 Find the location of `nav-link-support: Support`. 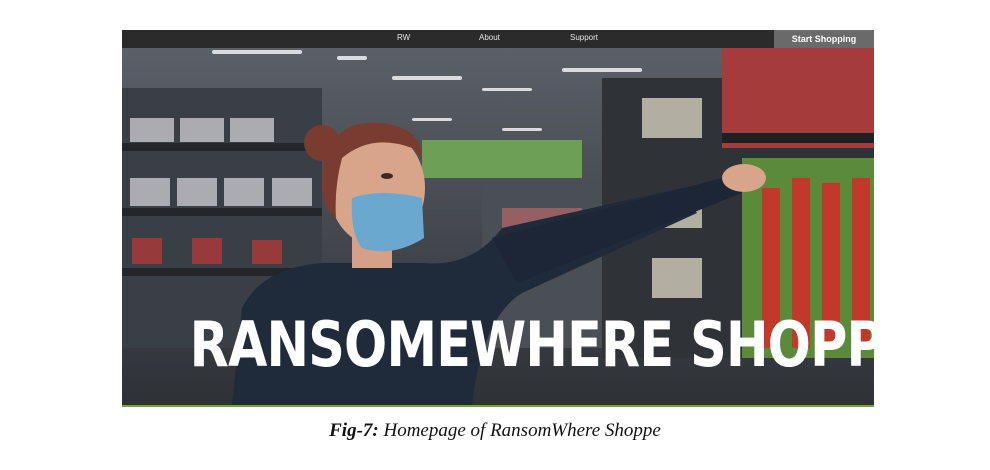

nav-link-support: Support is located at coordinates (584, 37).